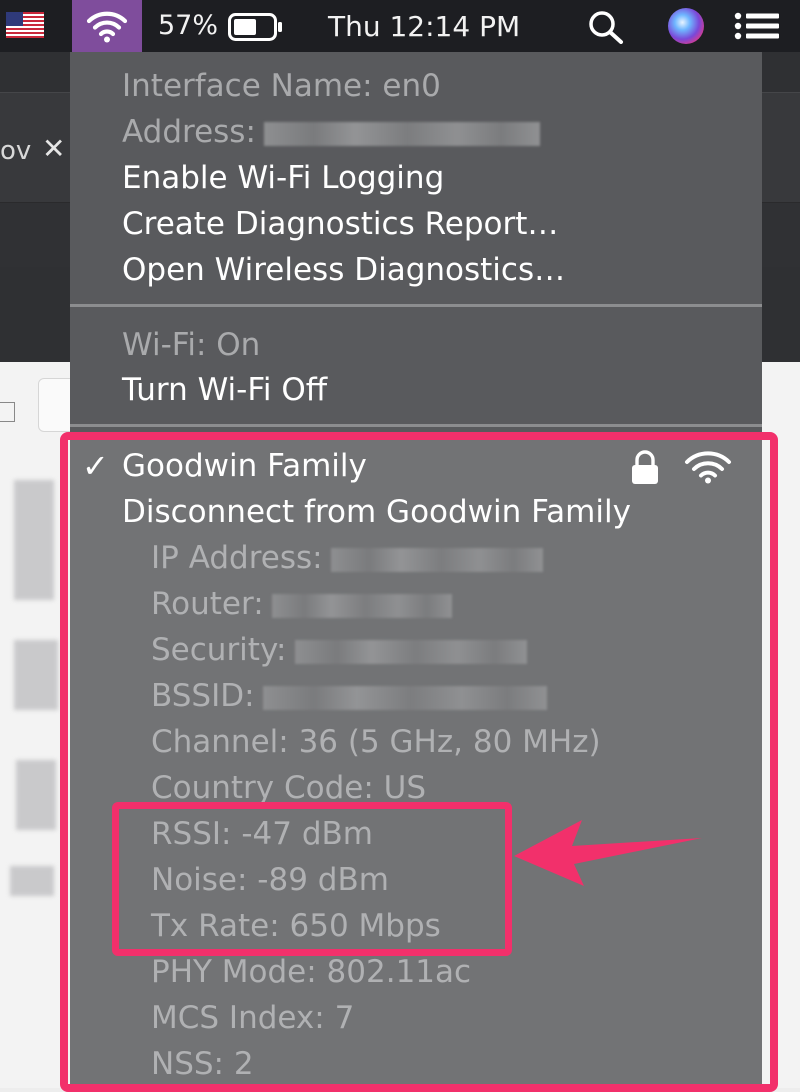 This screenshot has height=1092, width=800. Describe the element at coordinates (7, 412) in the screenshot. I see `background-doc-icon` at that location.